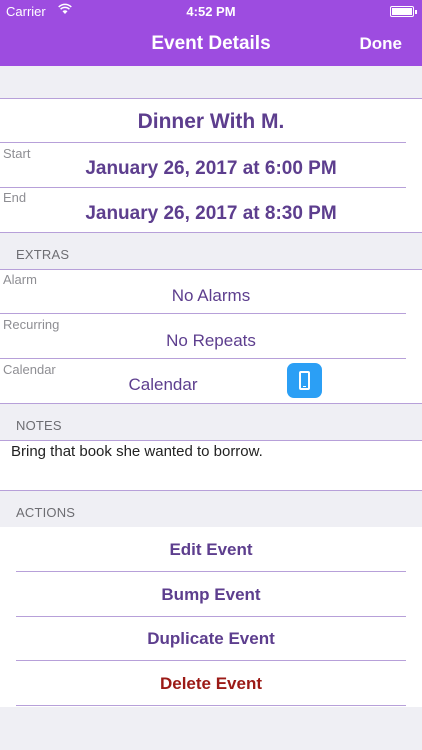 This screenshot has width=422, height=750. What do you see at coordinates (381, 44) in the screenshot?
I see `done-button: Done` at bounding box center [381, 44].